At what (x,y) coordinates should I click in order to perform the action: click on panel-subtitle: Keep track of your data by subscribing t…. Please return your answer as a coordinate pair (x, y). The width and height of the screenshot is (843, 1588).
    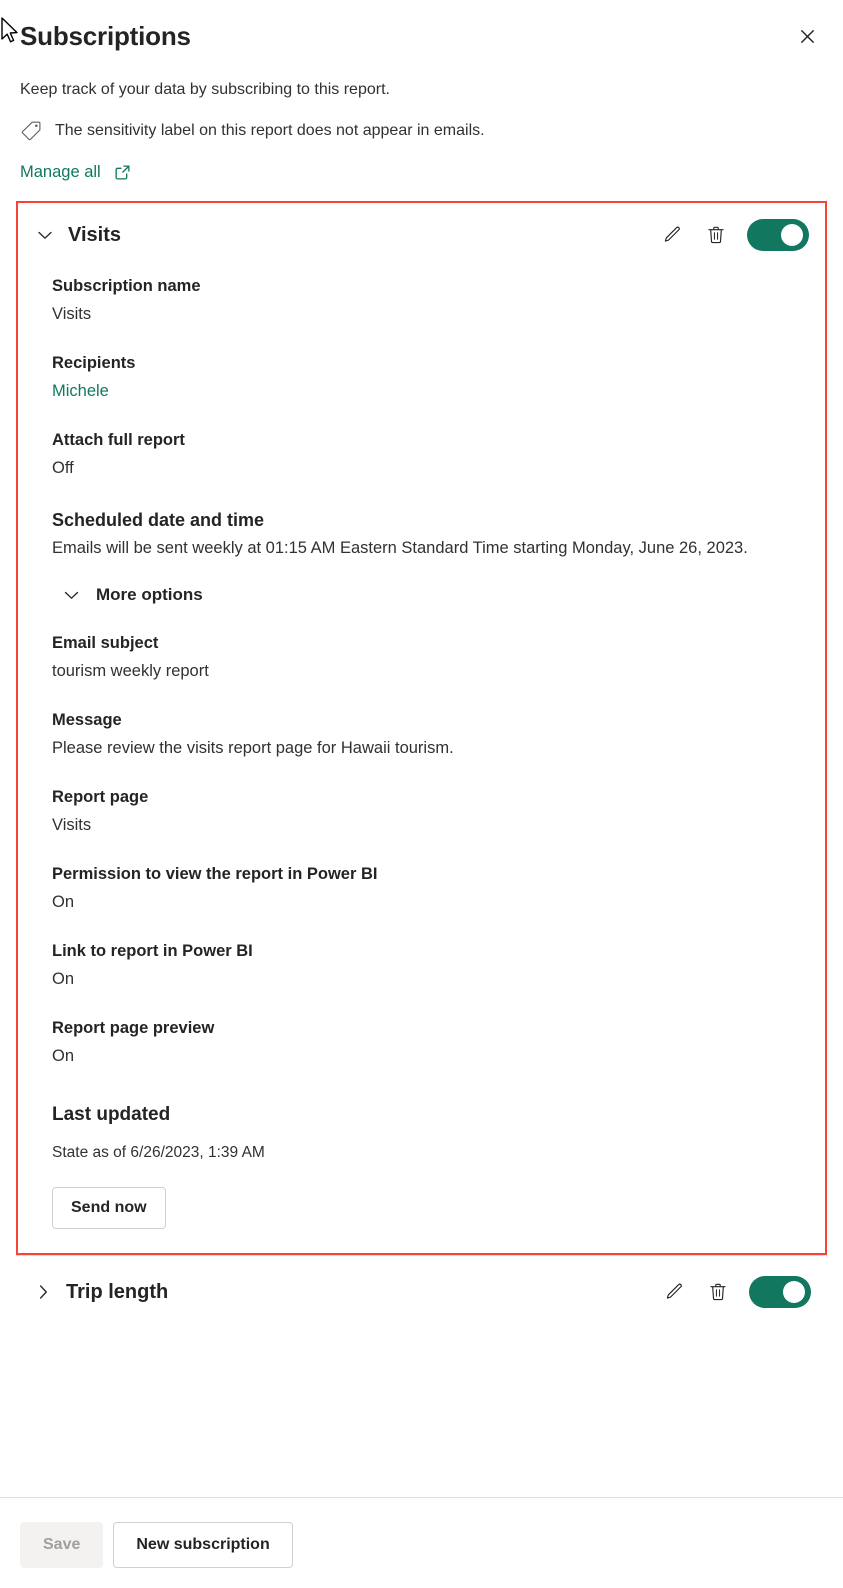
    Looking at the image, I should click on (205, 89).